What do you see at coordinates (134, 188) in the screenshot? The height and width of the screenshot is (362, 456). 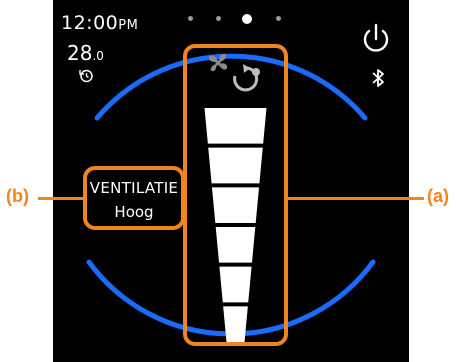 I see `ventilation-label: VENTILATIE` at bounding box center [134, 188].